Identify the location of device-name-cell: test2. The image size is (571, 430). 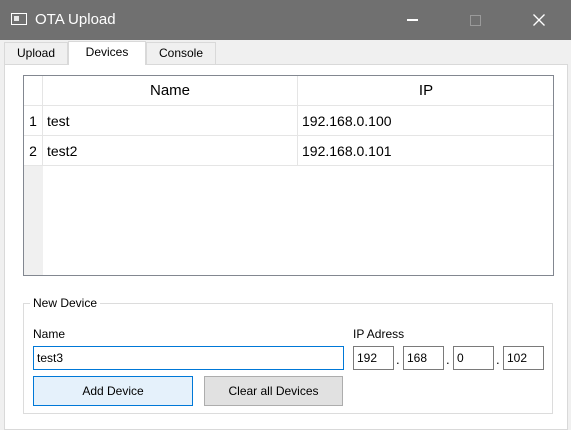
(170, 151).